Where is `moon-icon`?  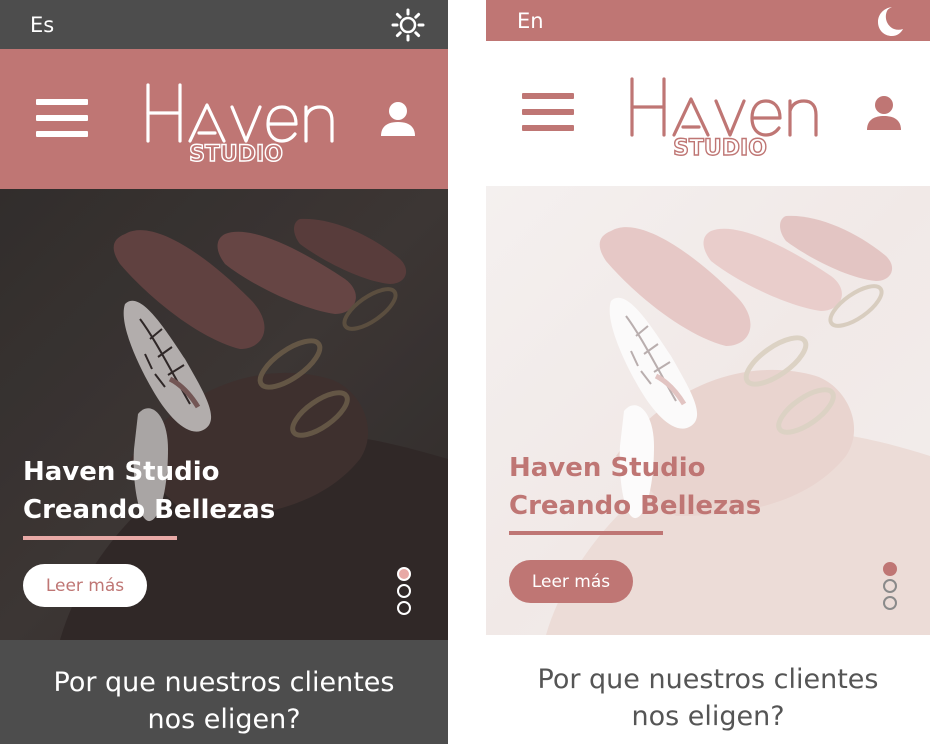
moon-icon is located at coordinates (888, 21).